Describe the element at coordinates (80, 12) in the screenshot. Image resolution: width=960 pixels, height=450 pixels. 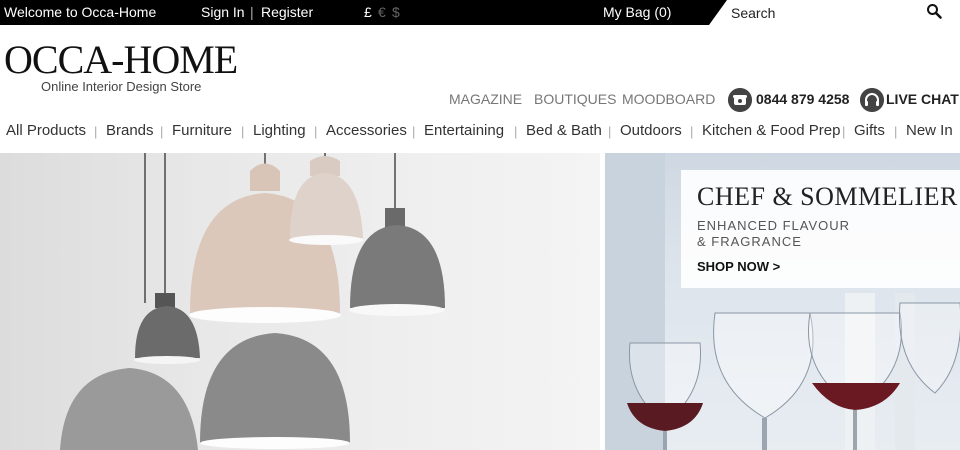
I see `welcome-text: Welcome to Occa-Home` at that location.